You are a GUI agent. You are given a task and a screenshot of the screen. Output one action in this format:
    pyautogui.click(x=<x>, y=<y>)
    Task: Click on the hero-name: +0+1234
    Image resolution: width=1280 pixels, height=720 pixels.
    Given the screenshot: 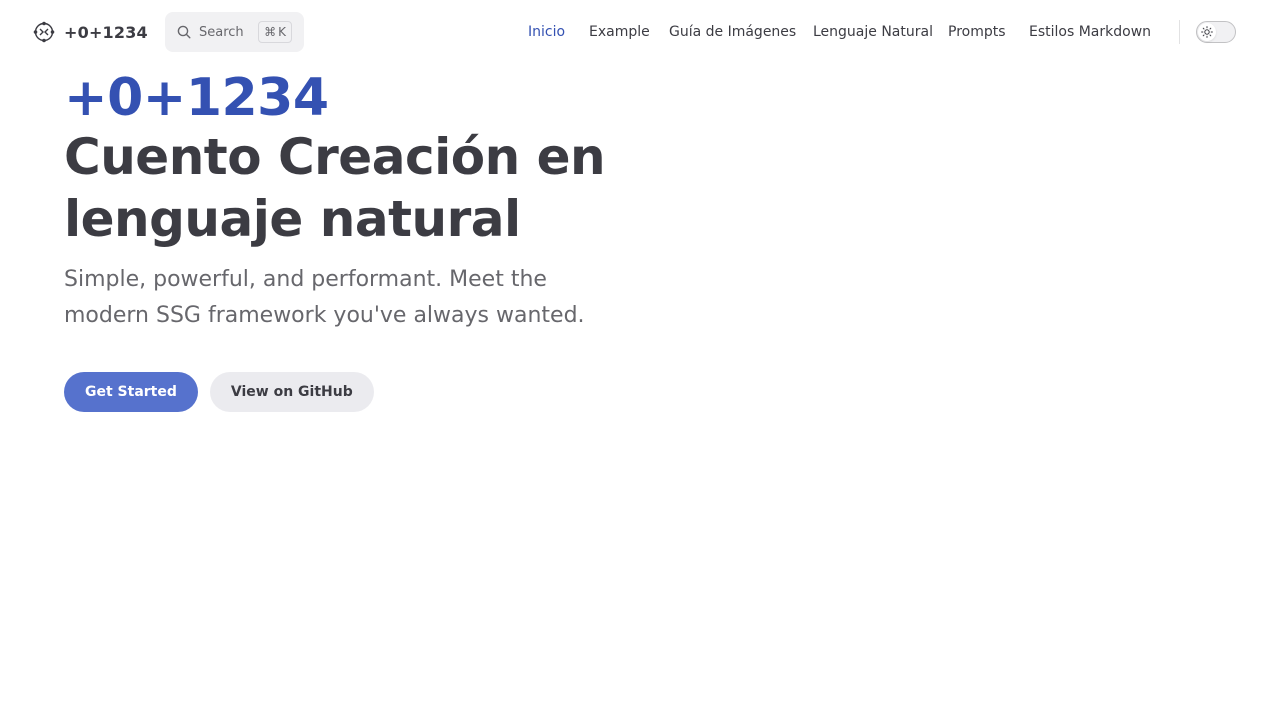 What is the action you would take?
    pyautogui.click(x=196, y=98)
    